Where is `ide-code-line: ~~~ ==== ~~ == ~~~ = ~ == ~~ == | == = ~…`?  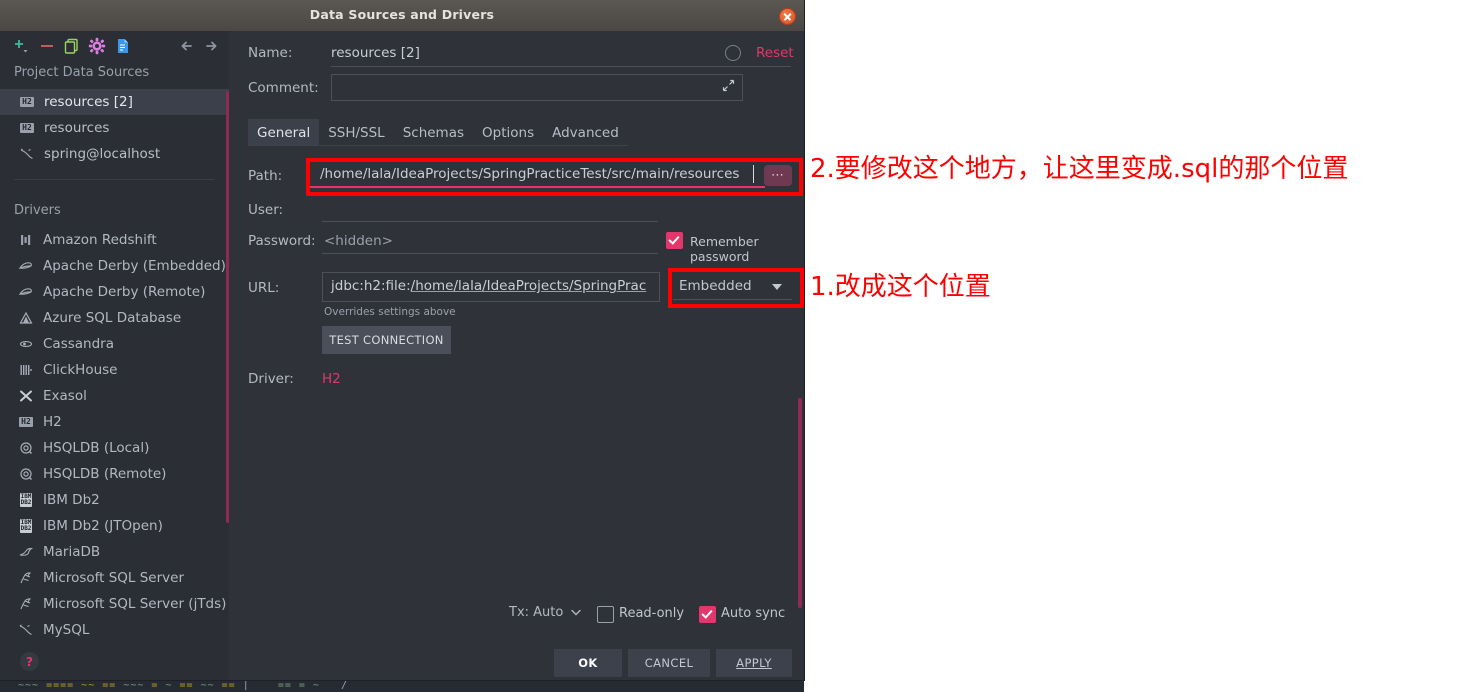 ide-code-line: ~~~ ==== ~~ == ~~~ = ~ == ~~ == | == = ~… is located at coordinates (183, 685).